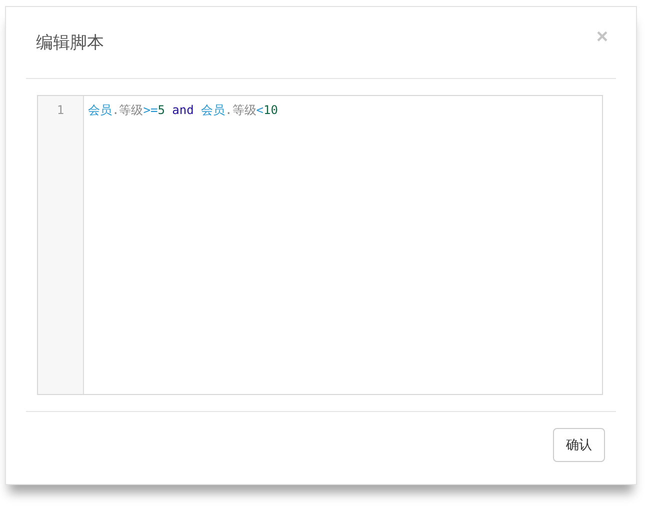 Image resolution: width=651 pixels, height=514 pixels. I want to click on line-number: 1, so click(61, 110).